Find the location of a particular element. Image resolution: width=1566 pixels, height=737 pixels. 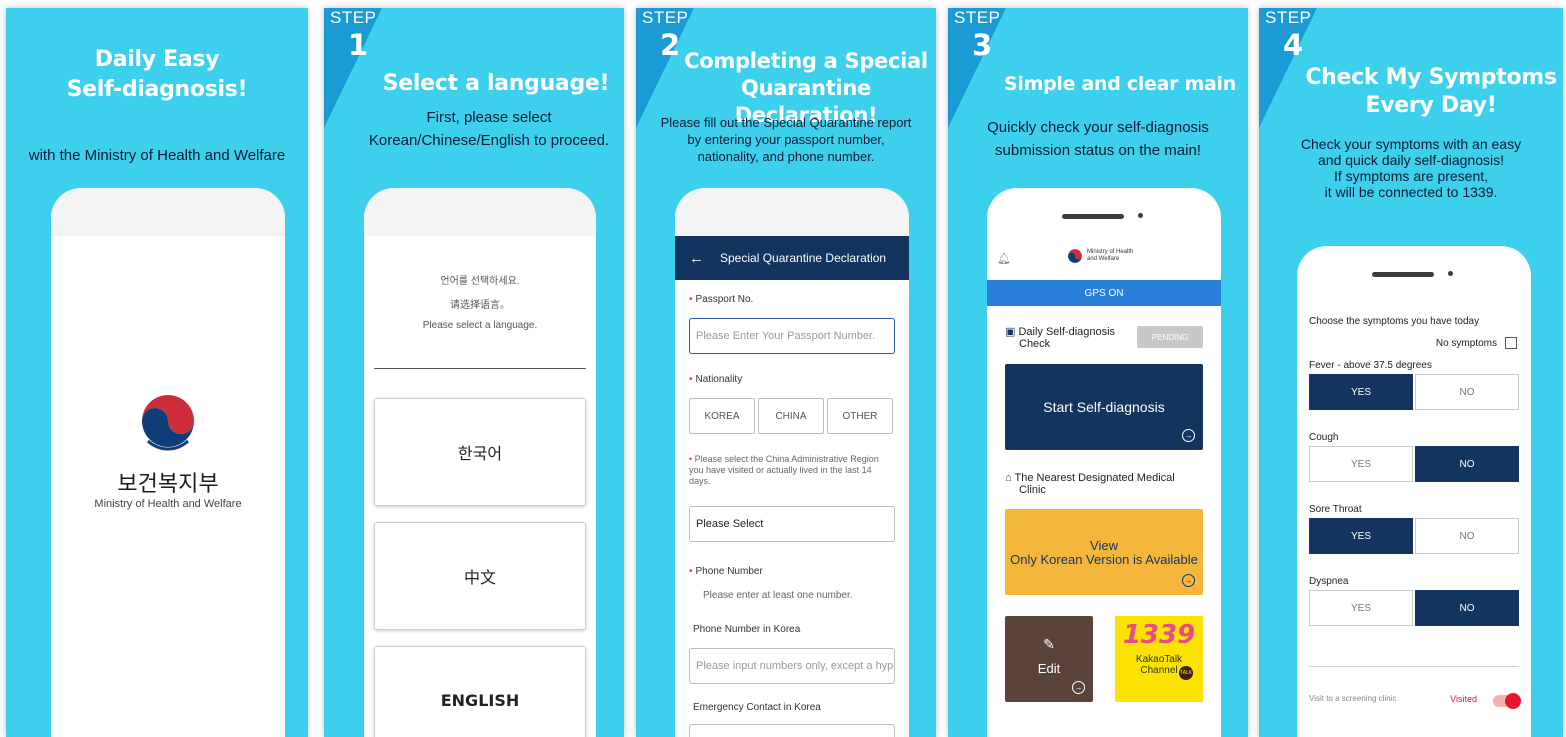

main-header: 🔔︎ Ministry of Health and Welfare is located at coordinates (1104, 258).